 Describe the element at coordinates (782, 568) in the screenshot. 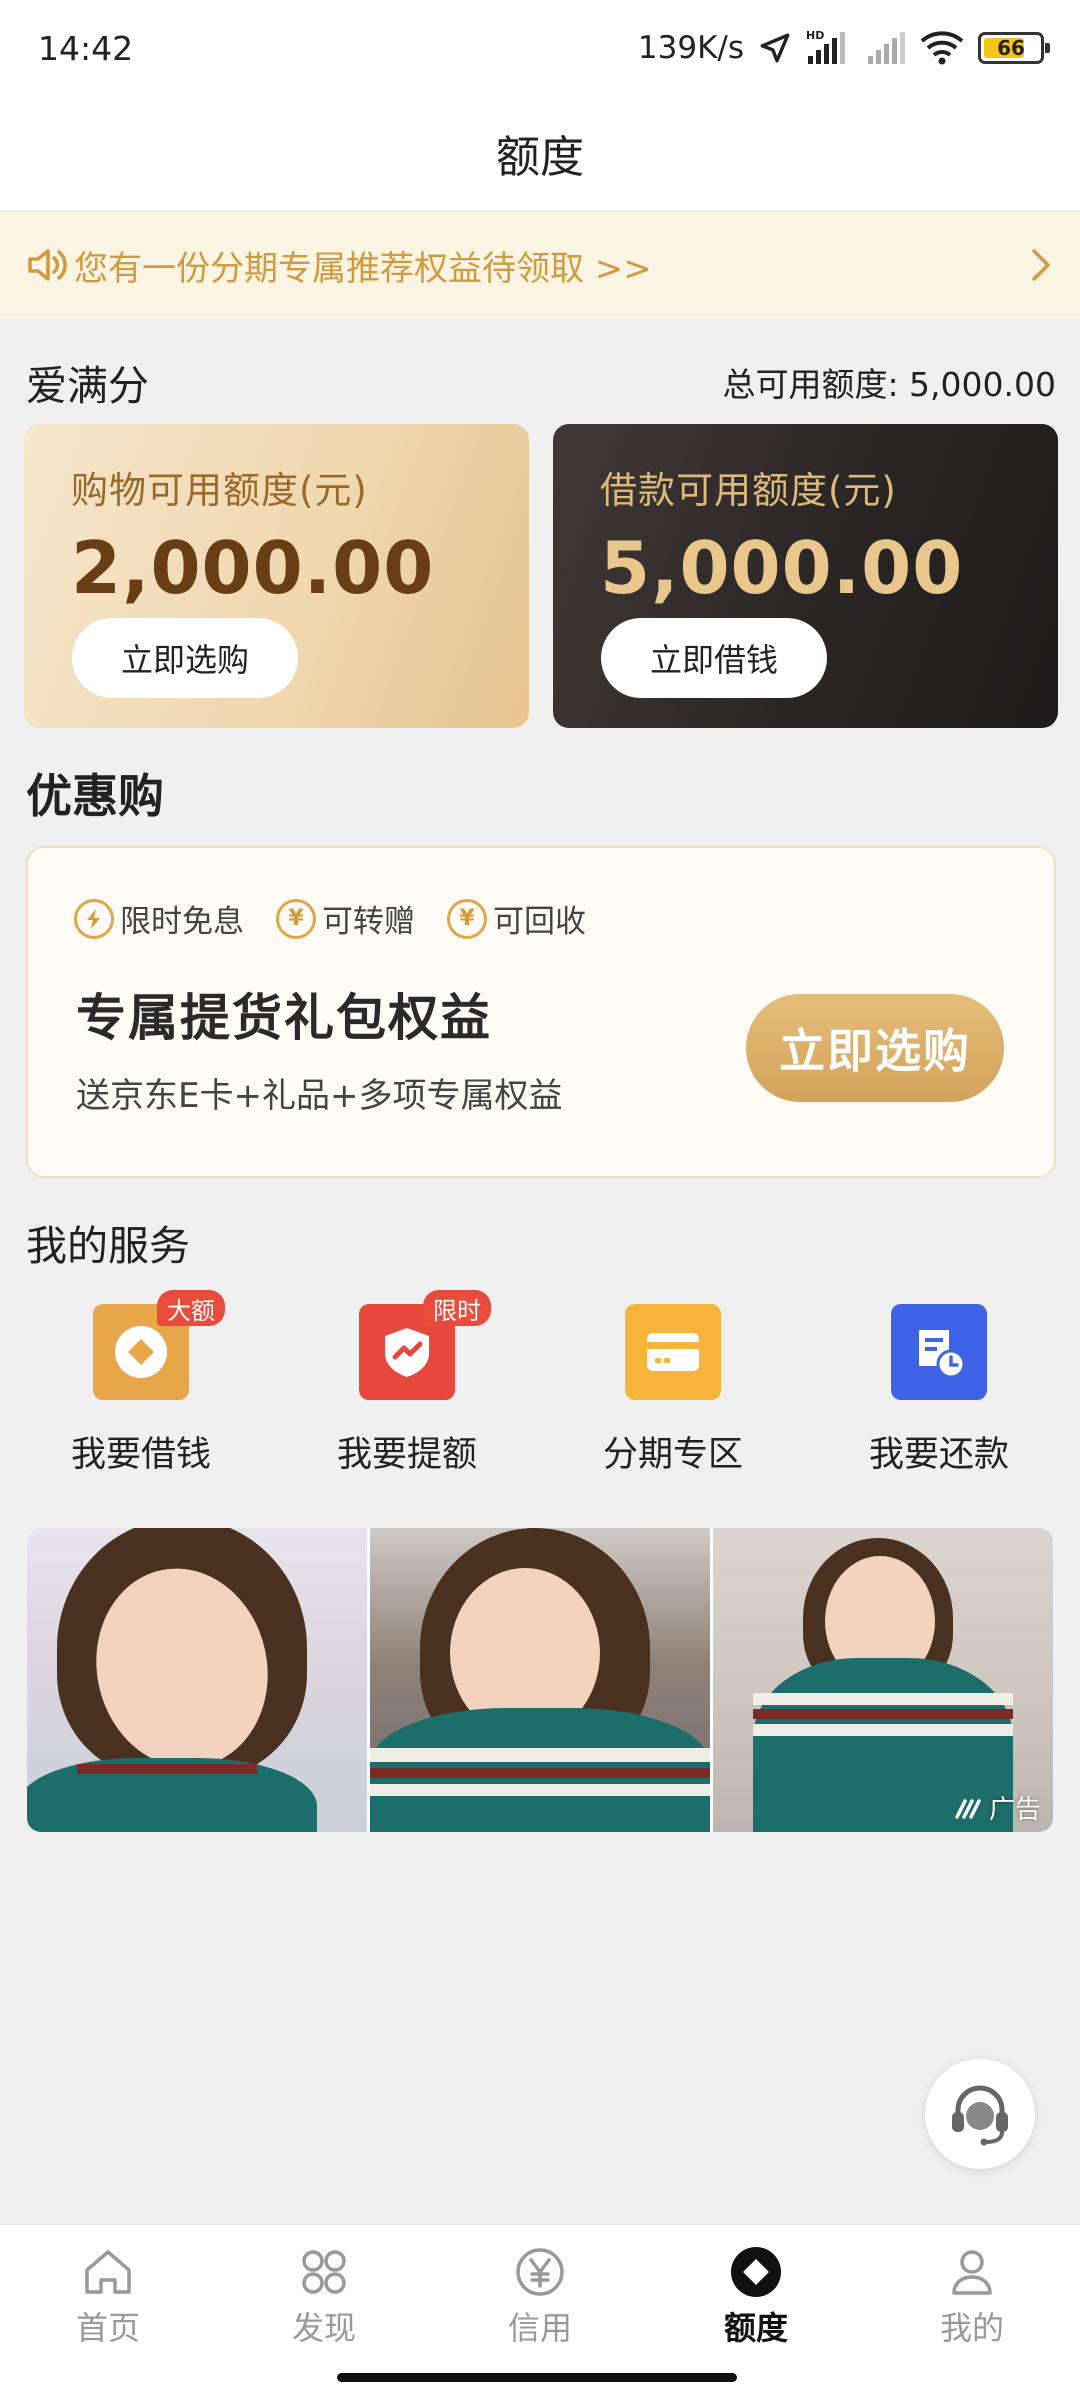

I see `loan-limit-amount: 5,000.00` at that location.